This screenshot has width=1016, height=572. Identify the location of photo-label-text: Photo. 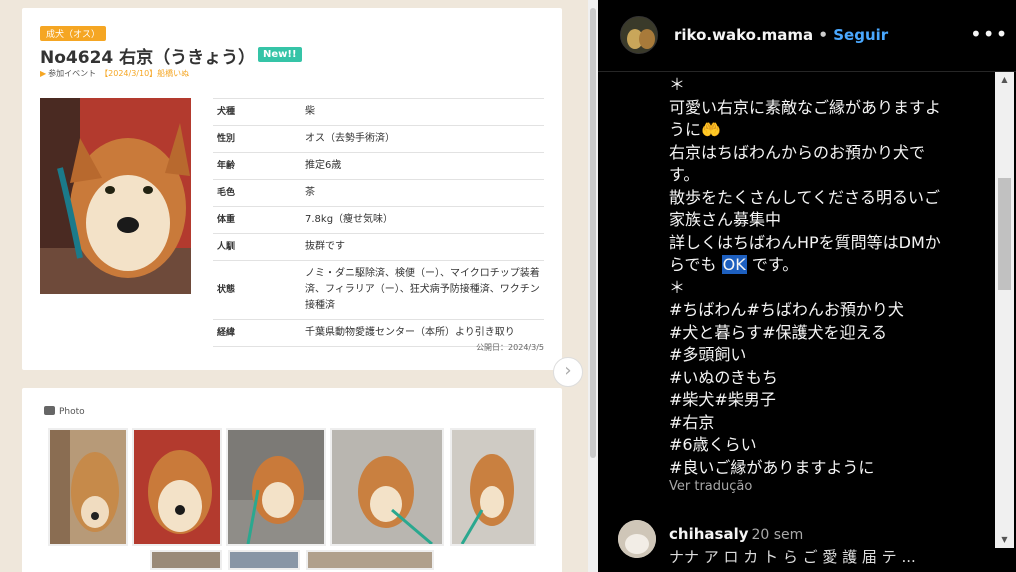
(72, 412).